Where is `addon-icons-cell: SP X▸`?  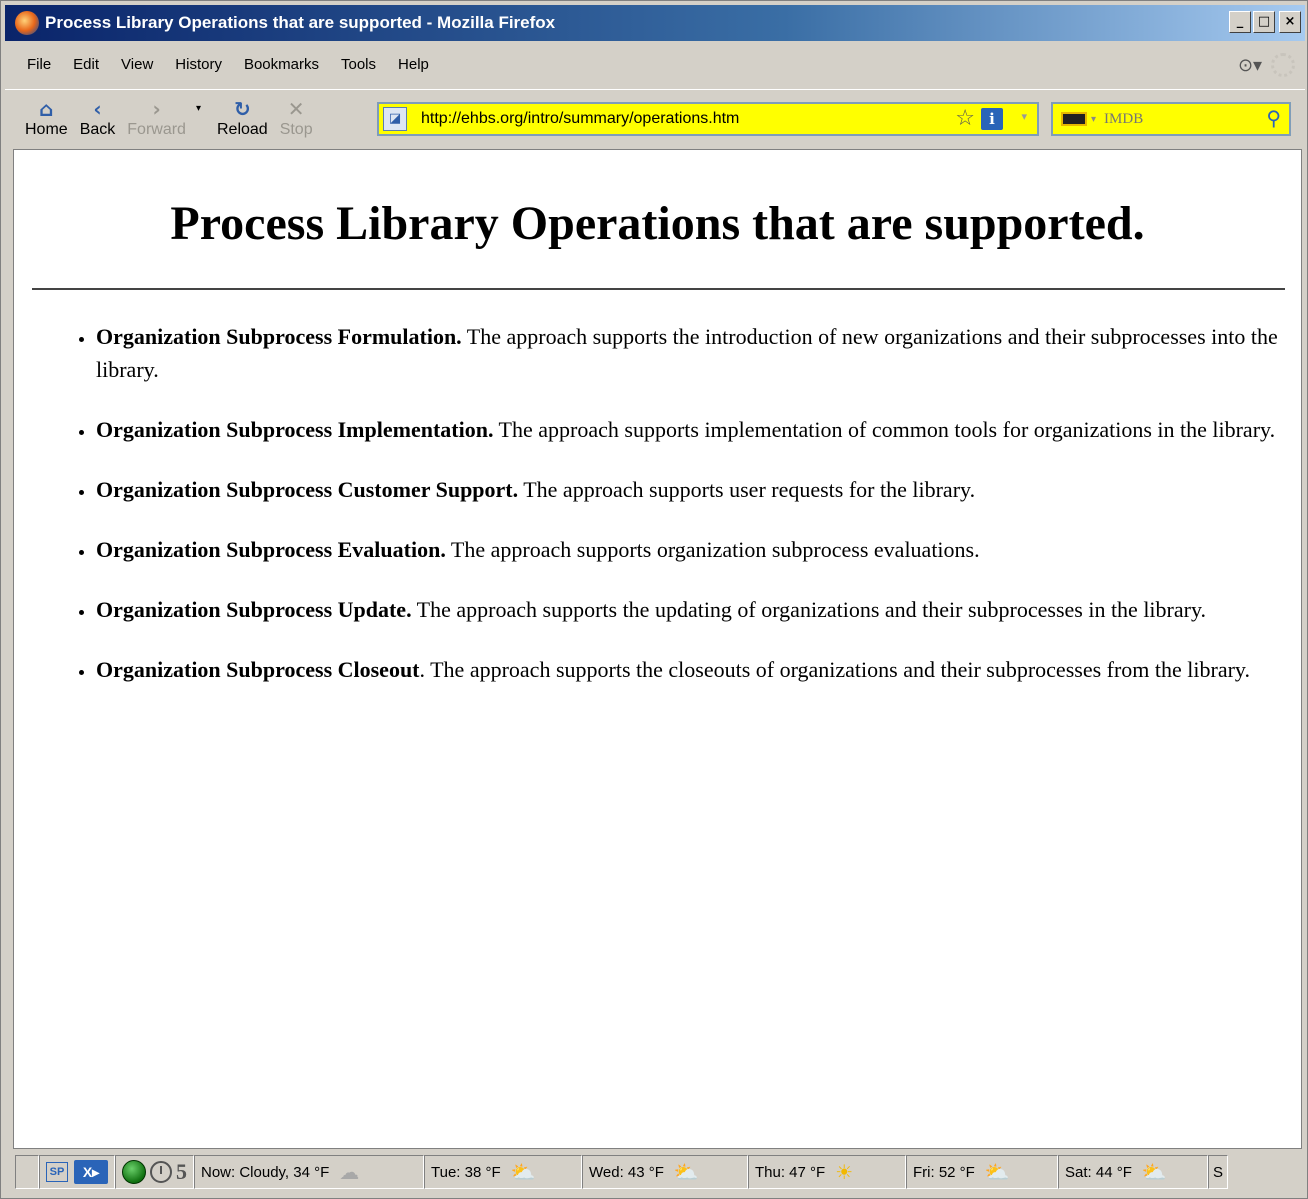 addon-icons-cell: SP X▸ is located at coordinates (77, 1172).